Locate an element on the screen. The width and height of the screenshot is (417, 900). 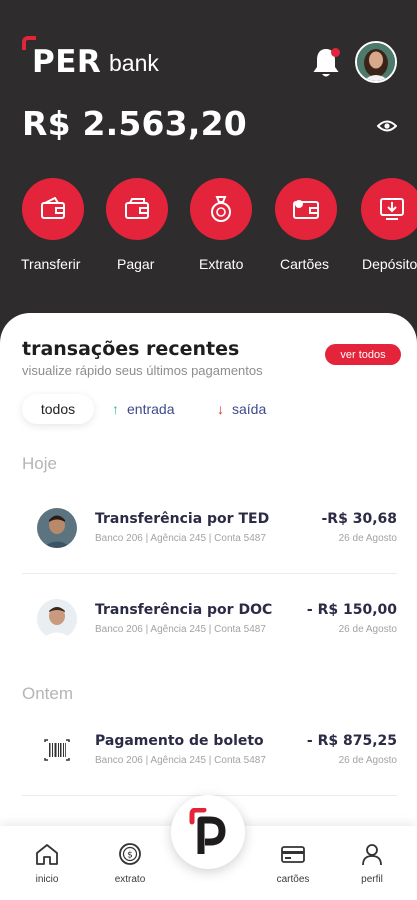
brand-home-button is located at coordinates (208, 832).